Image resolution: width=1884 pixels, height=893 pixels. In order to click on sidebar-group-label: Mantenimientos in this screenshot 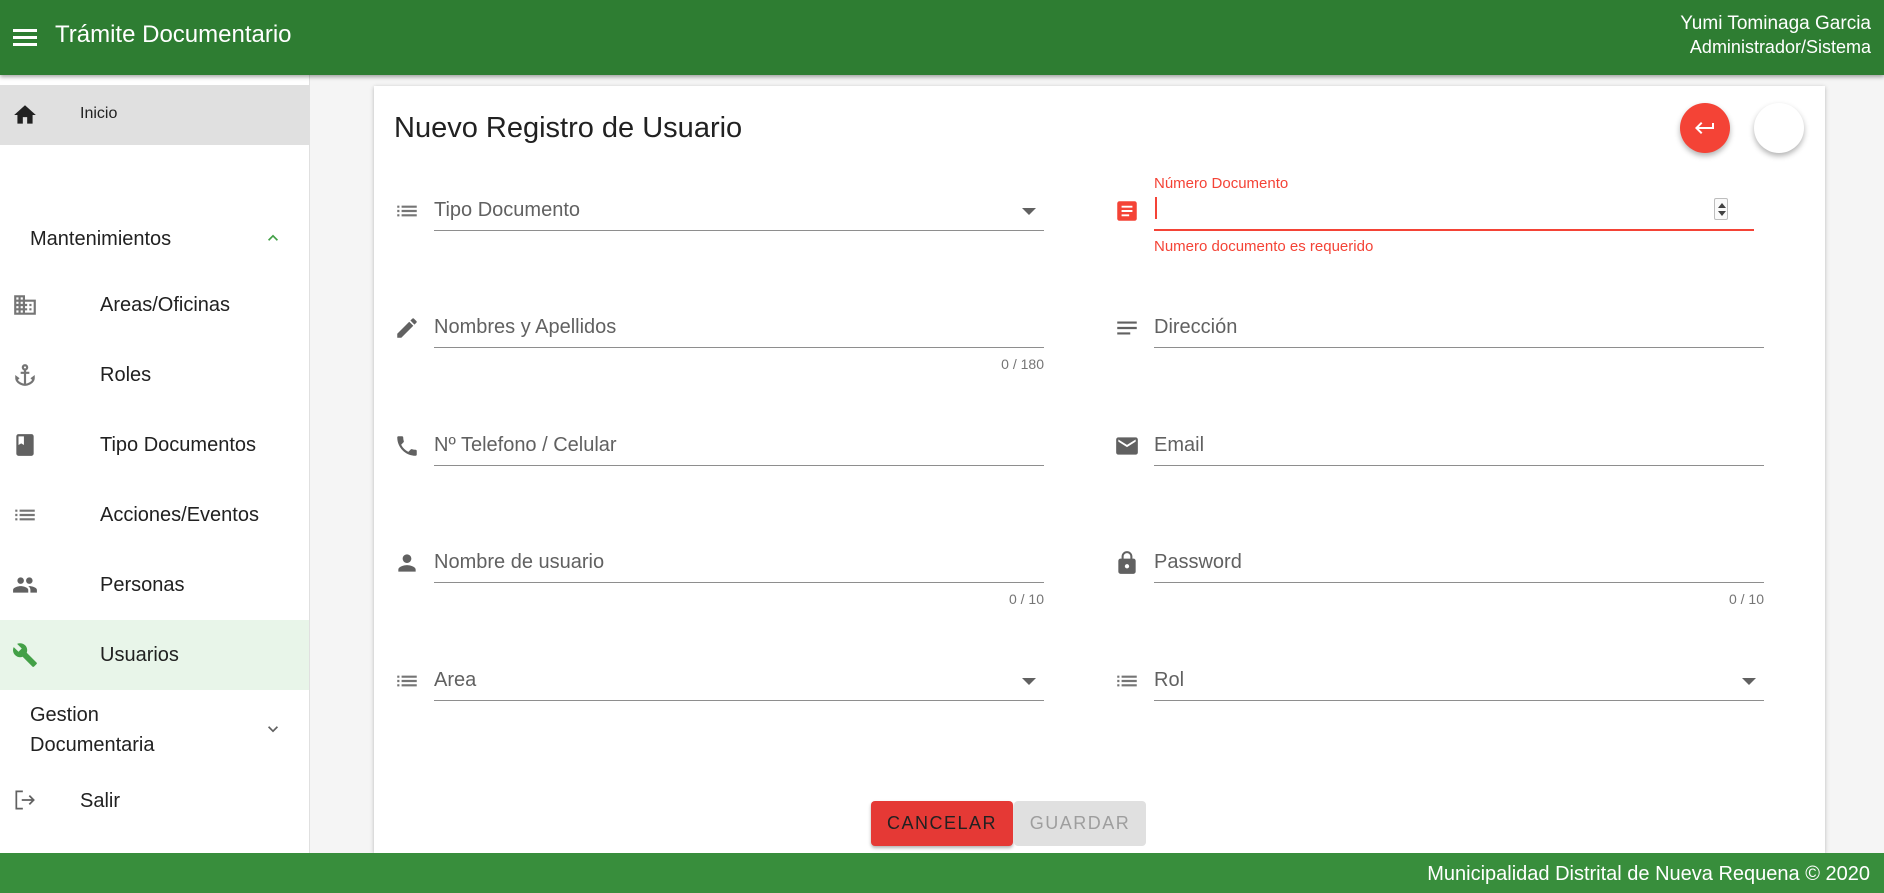, I will do `click(101, 239)`.